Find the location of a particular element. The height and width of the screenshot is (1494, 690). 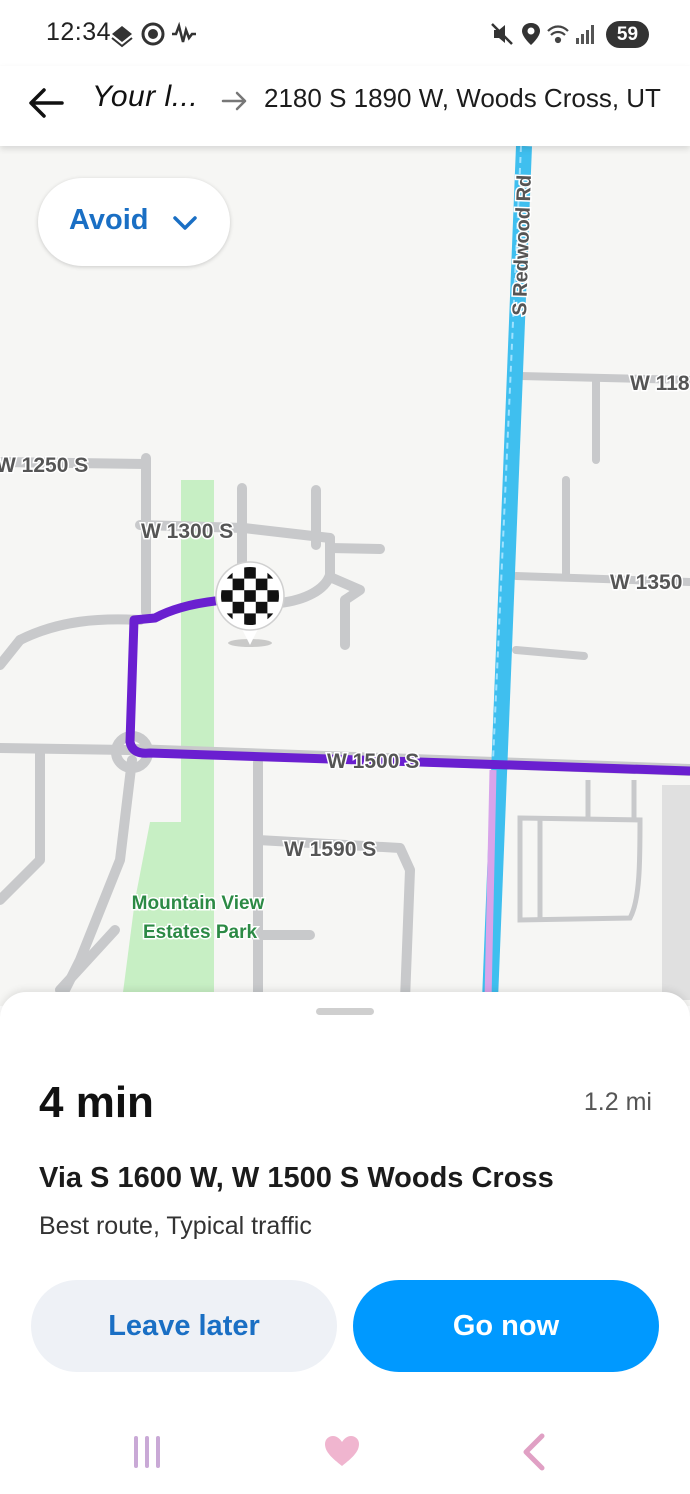

route-header: Your l... 2180 S 1890 W, Woods Cross, UT is located at coordinates (345, 106).